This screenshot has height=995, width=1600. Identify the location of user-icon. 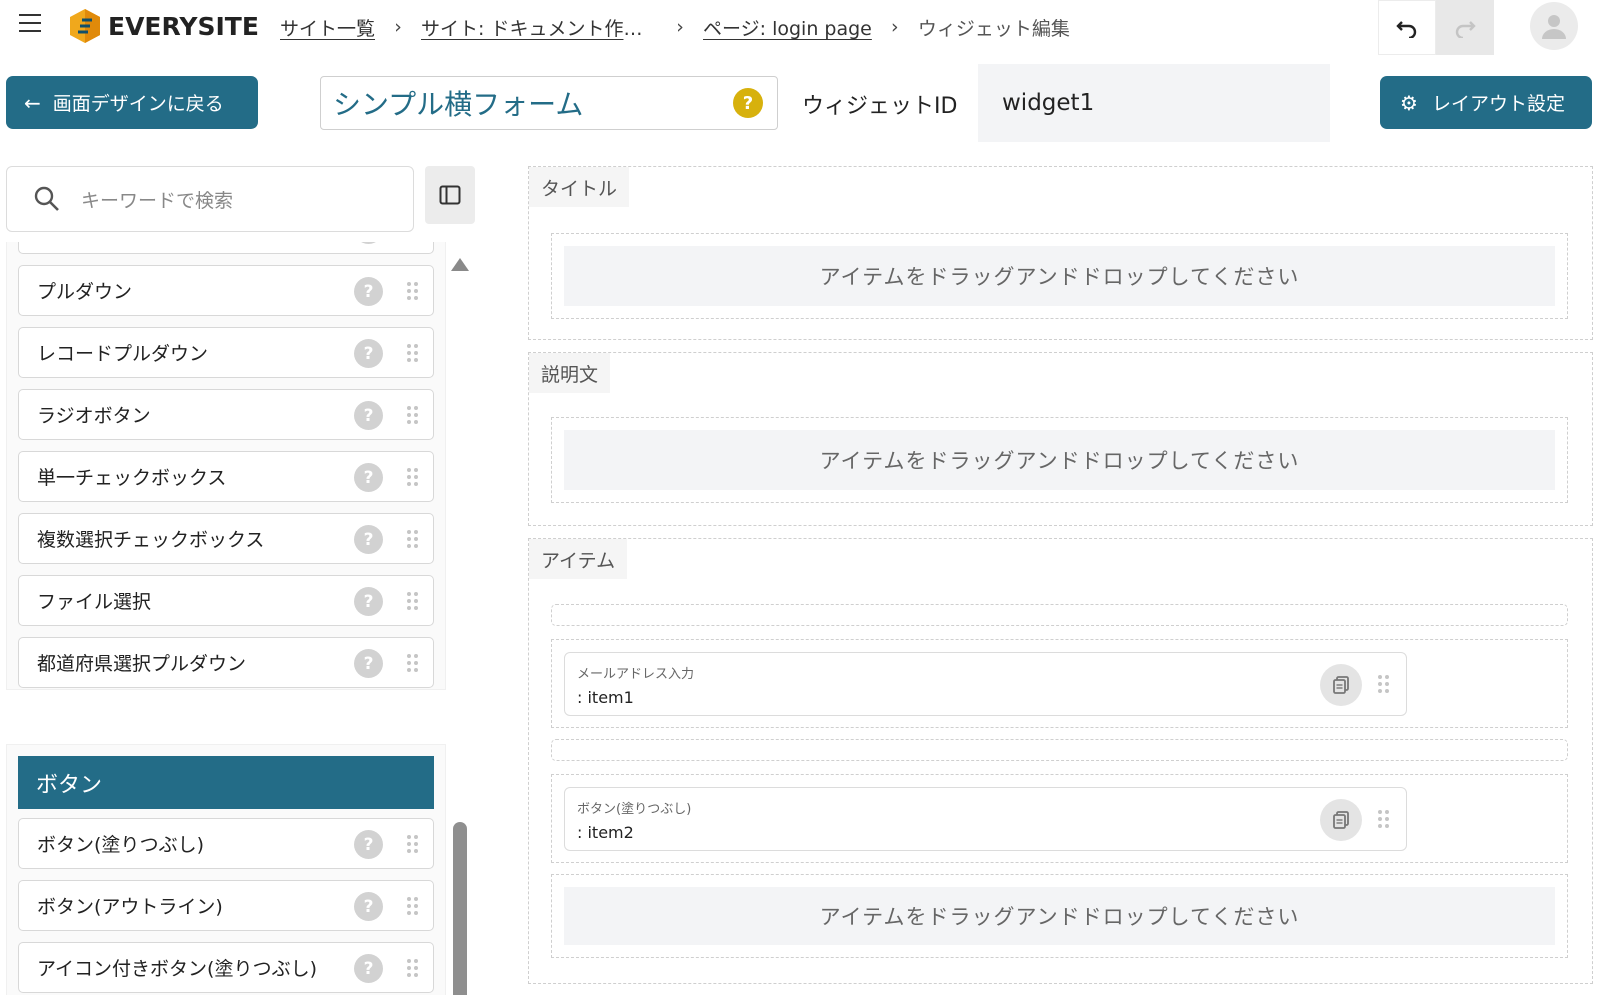
(1554, 27).